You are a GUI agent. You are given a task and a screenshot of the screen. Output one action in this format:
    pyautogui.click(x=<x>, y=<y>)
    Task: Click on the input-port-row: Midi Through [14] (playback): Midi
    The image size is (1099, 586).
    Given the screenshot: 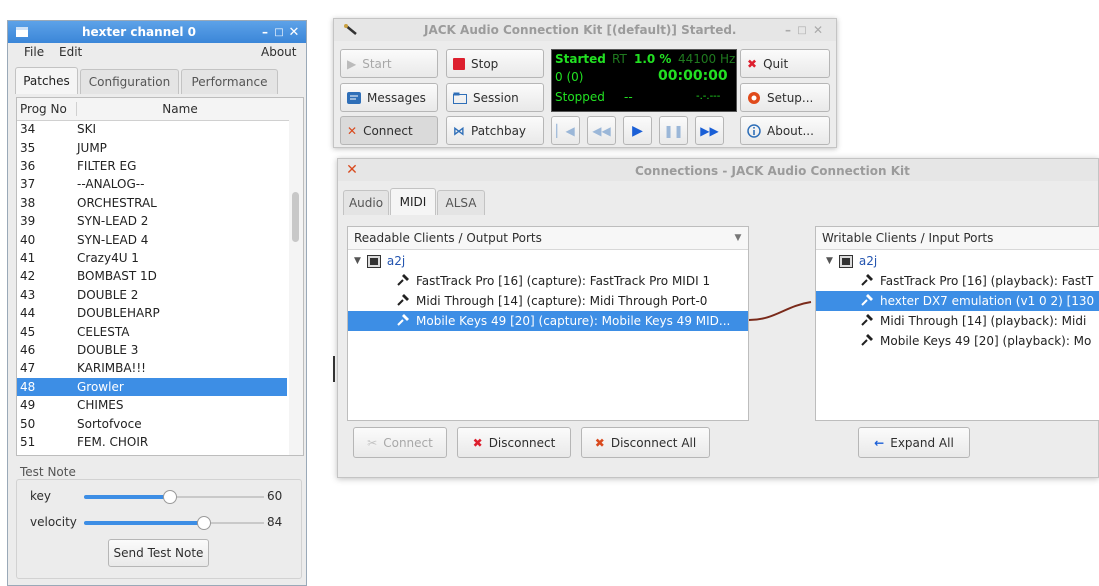 What is the action you would take?
    pyautogui.click(x=957, y=321)
    